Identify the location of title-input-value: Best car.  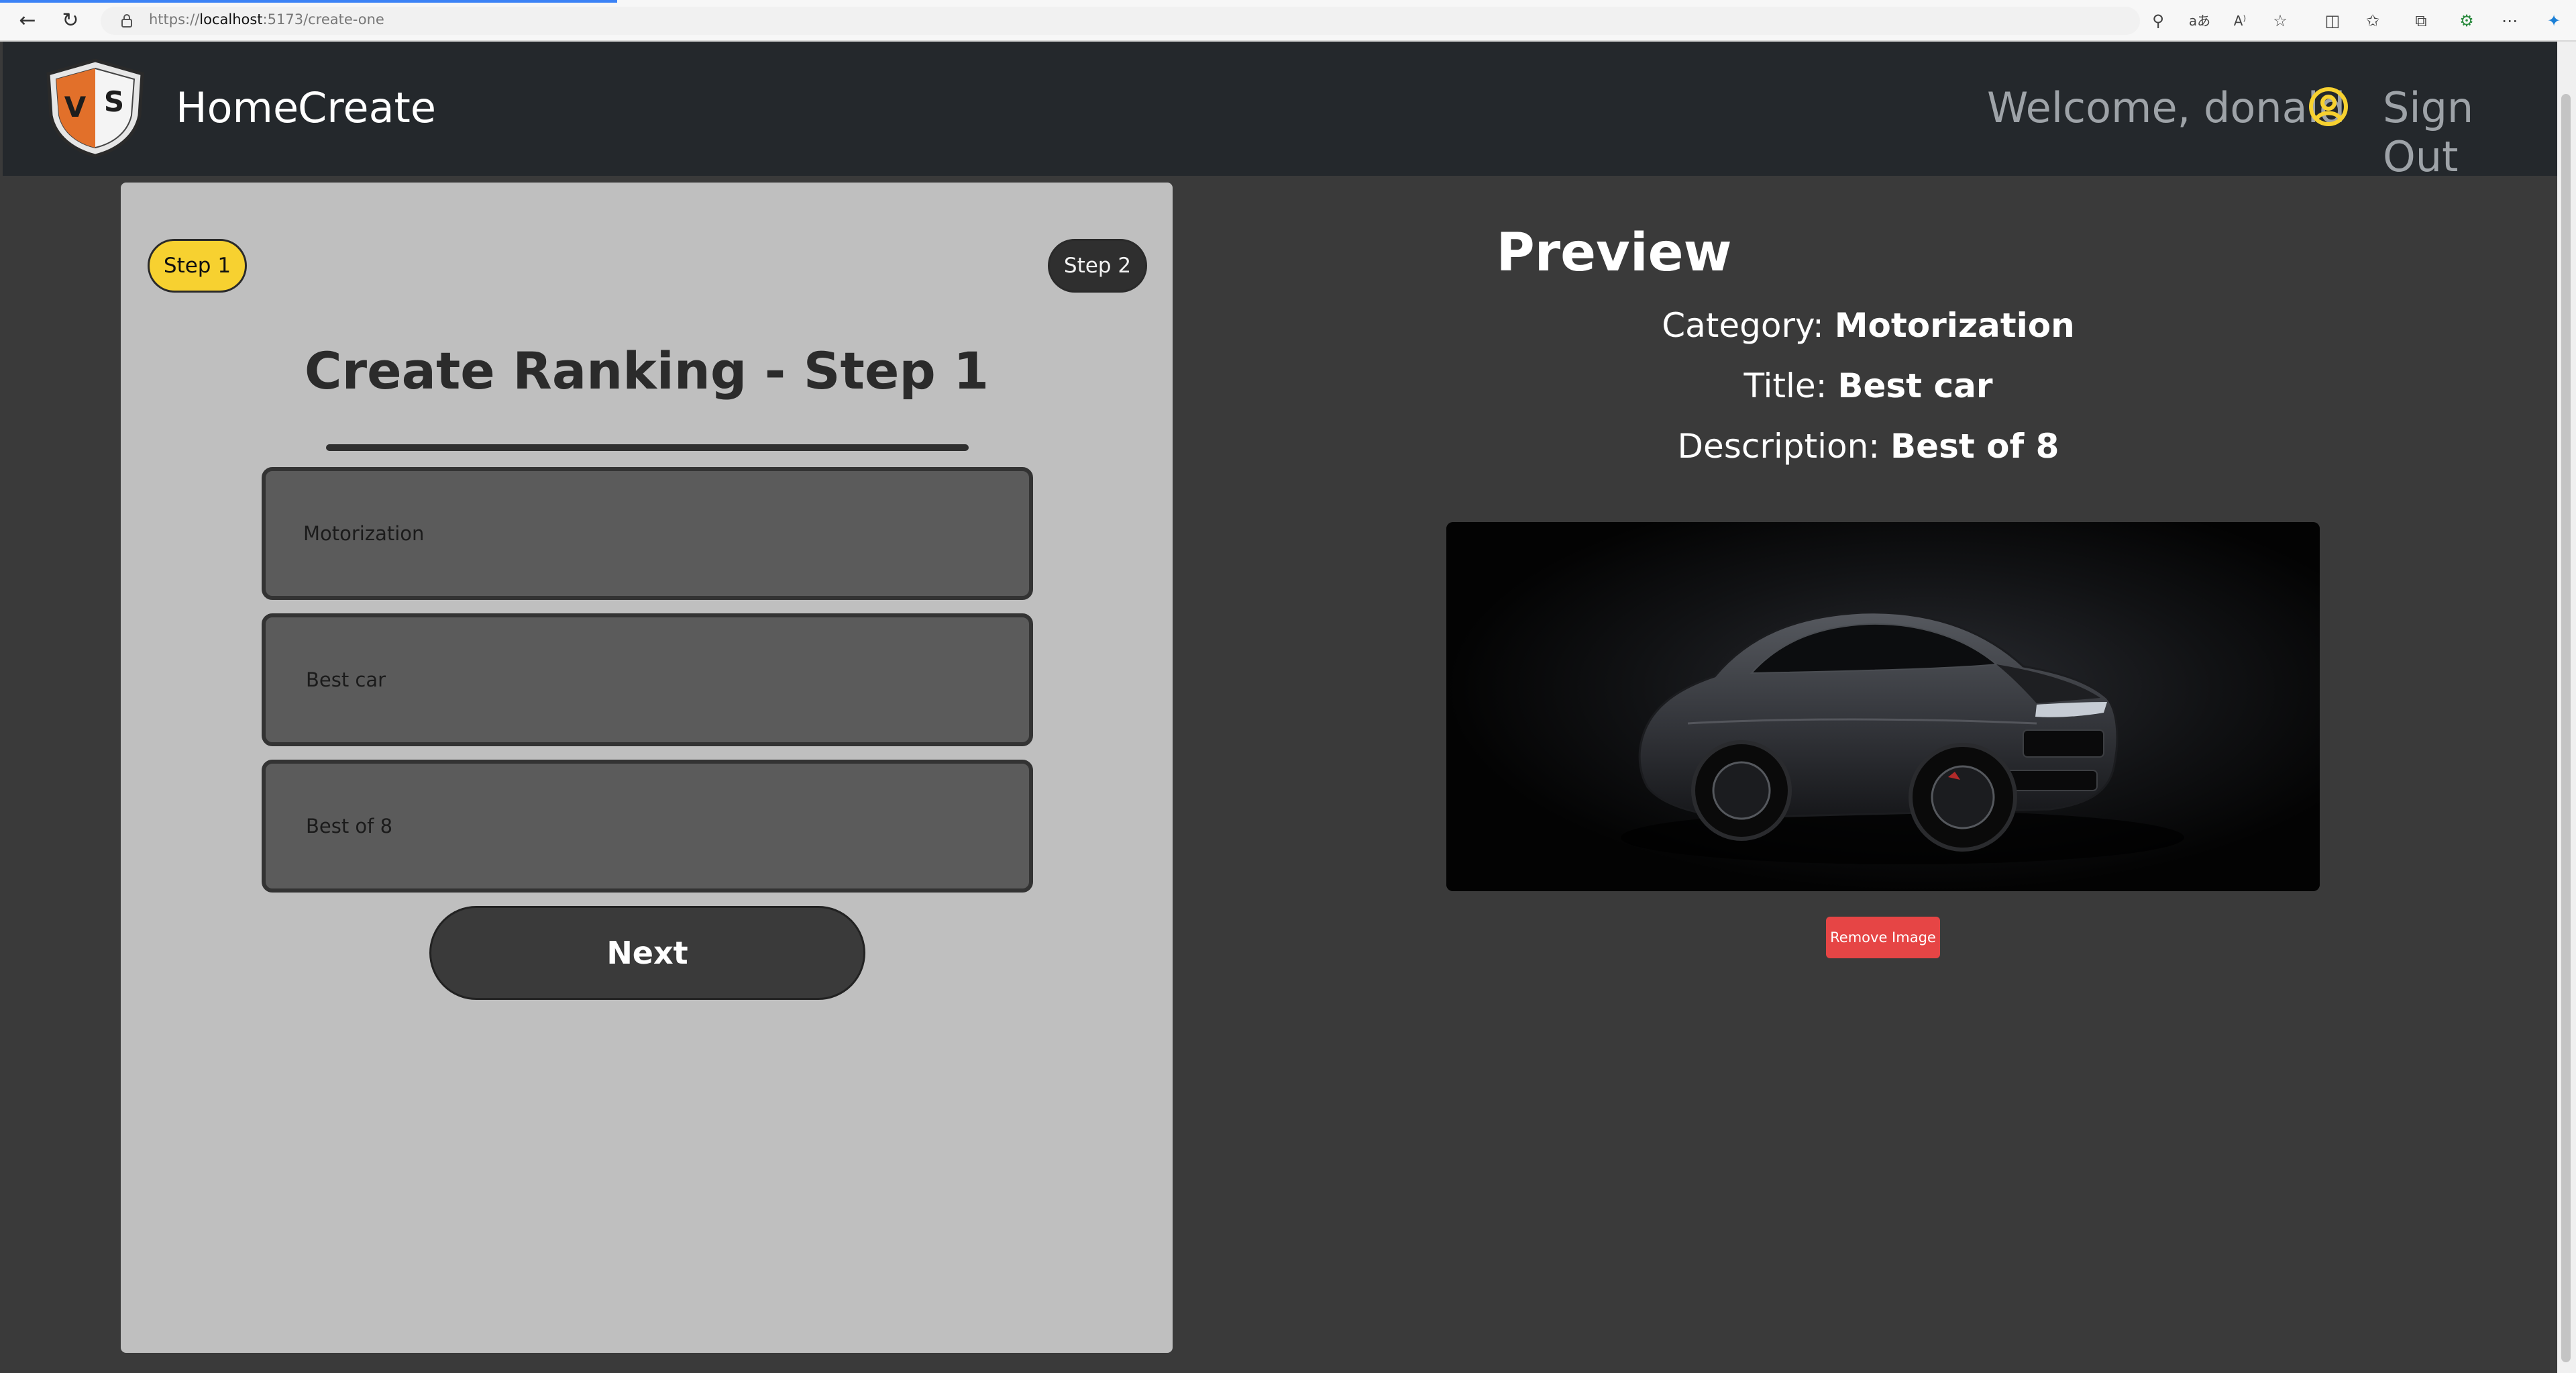
(346, 679).